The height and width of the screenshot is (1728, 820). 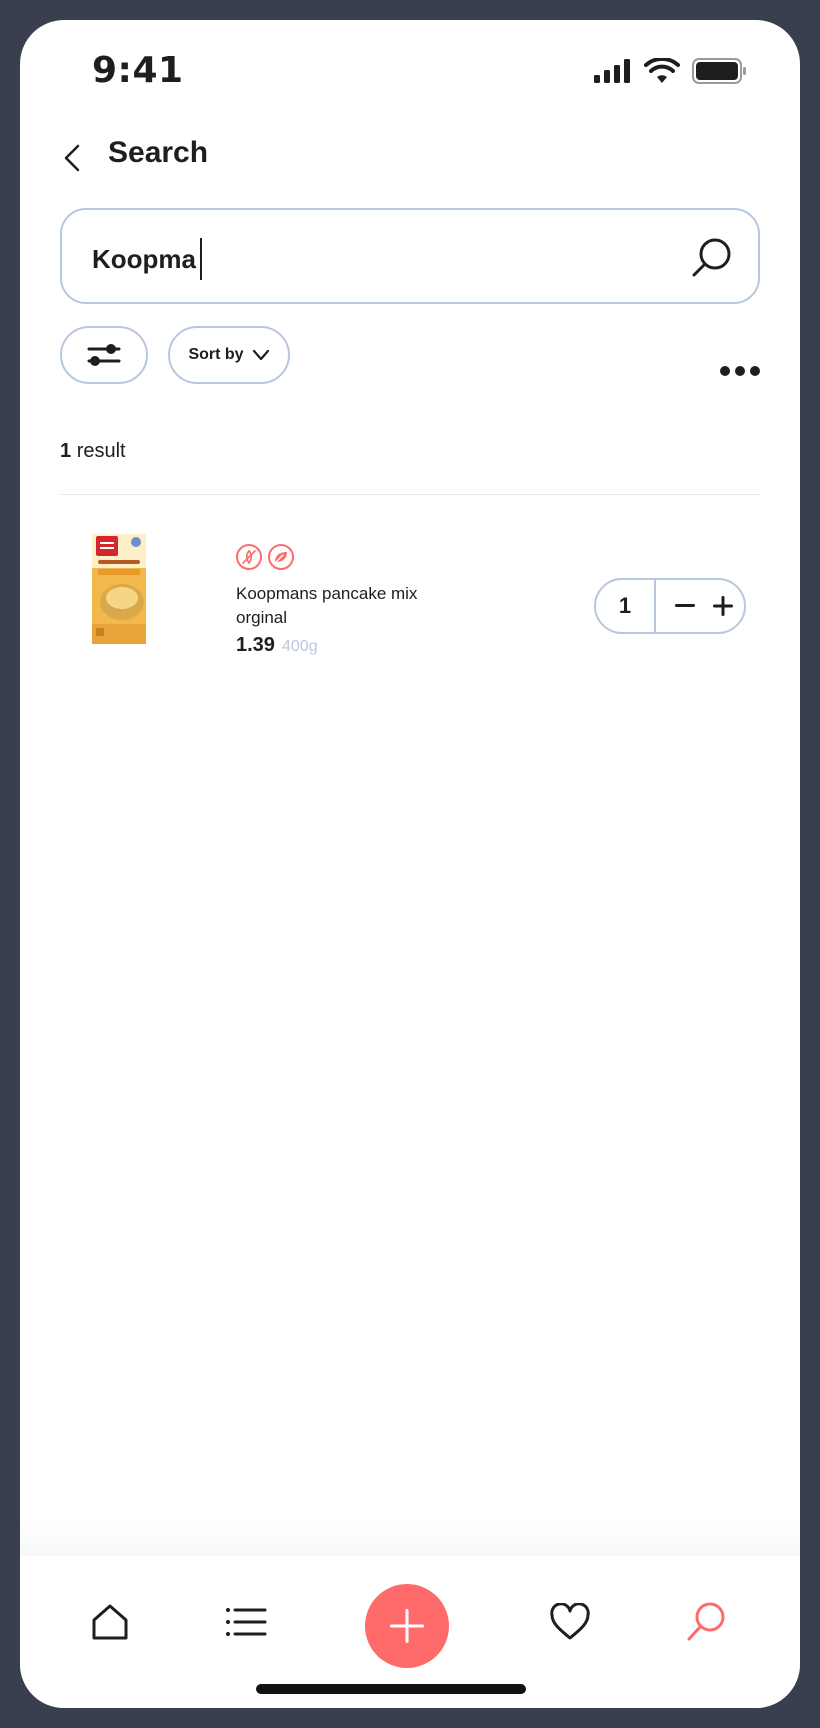 I want to click on result-count: 1 result, so click(x=93, y=451).